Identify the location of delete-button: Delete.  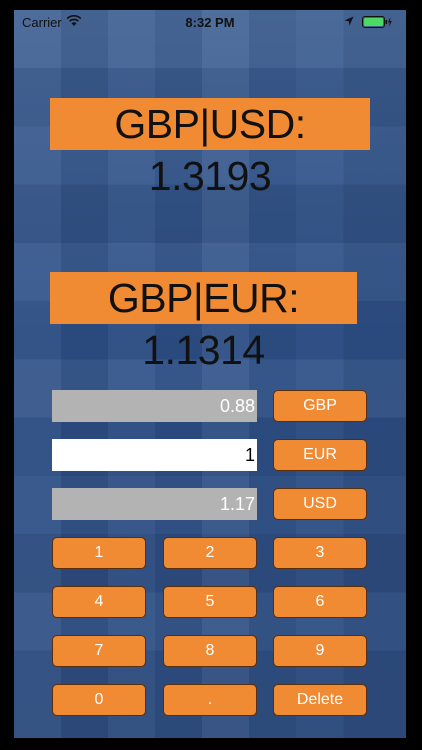
(320, 700).